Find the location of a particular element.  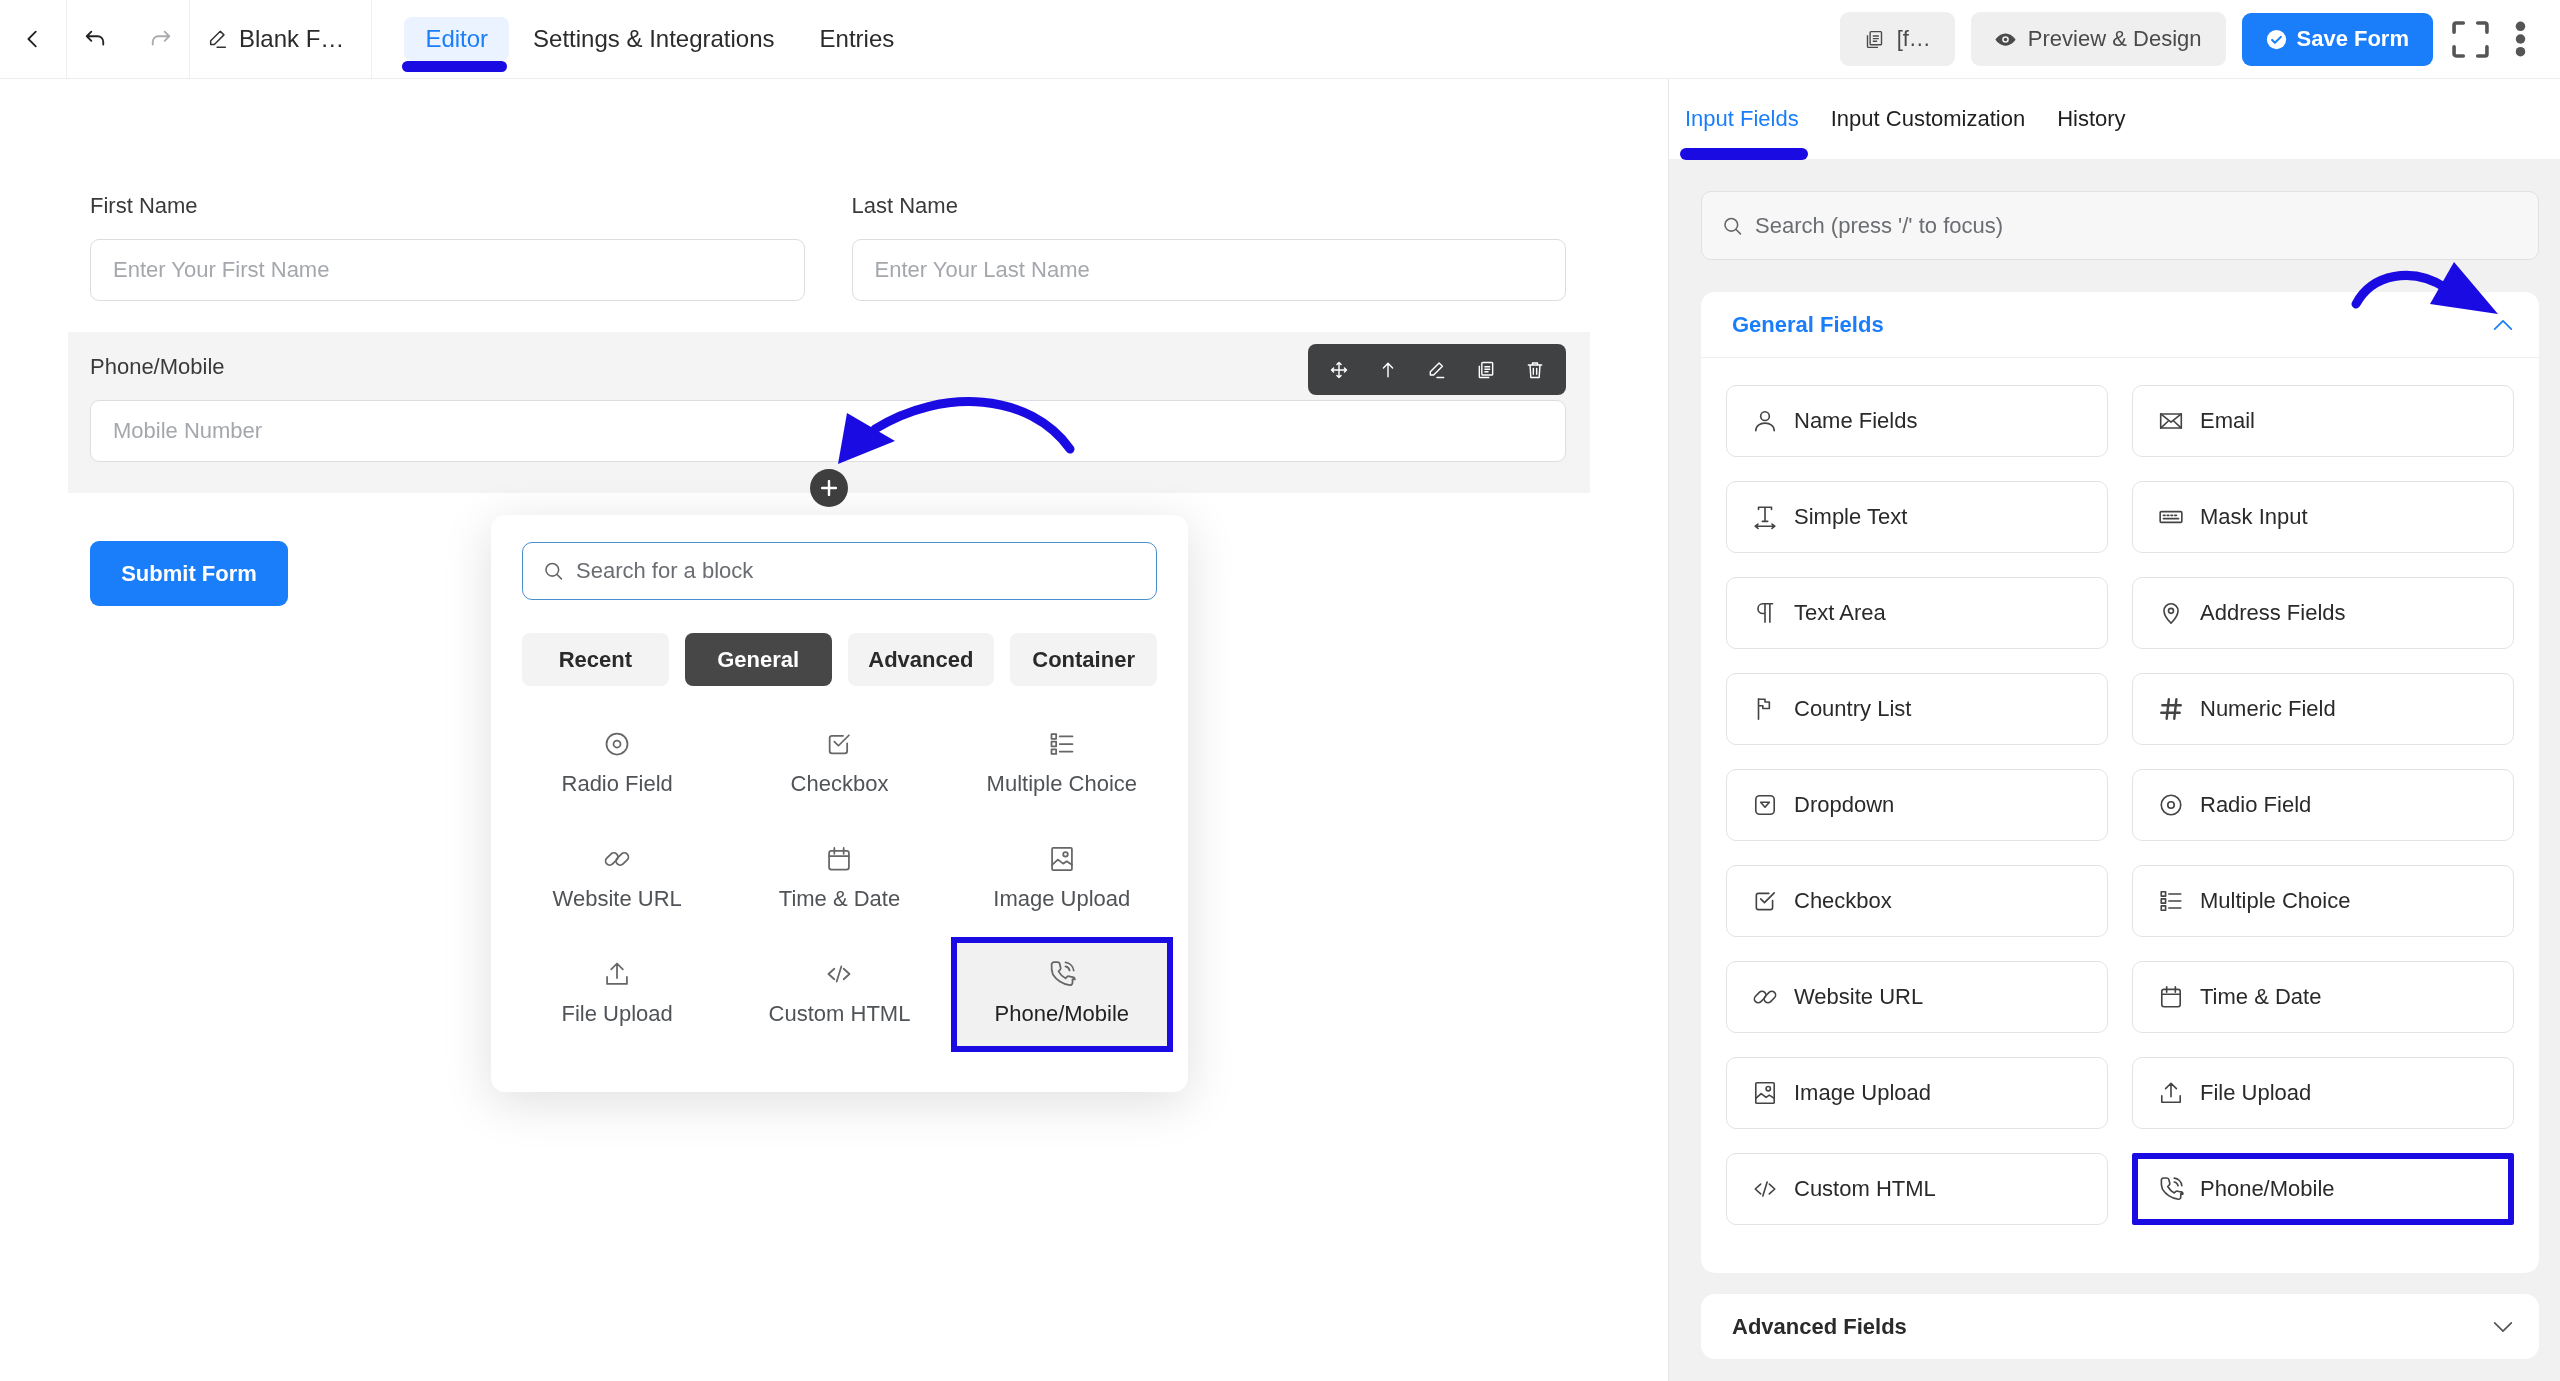

block-item: Radio Field is located at coordinates (617, 764).